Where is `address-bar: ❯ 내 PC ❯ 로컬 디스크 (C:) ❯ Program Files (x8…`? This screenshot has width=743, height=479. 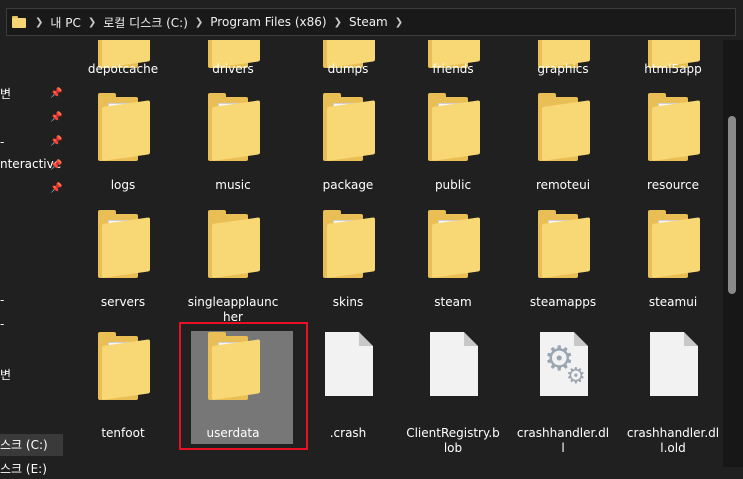 address-bar: ❯ 내 PC ❯ 로컬 디스크 (C:) ❯ Program Files (x8… is located at coordinates (371, 22).